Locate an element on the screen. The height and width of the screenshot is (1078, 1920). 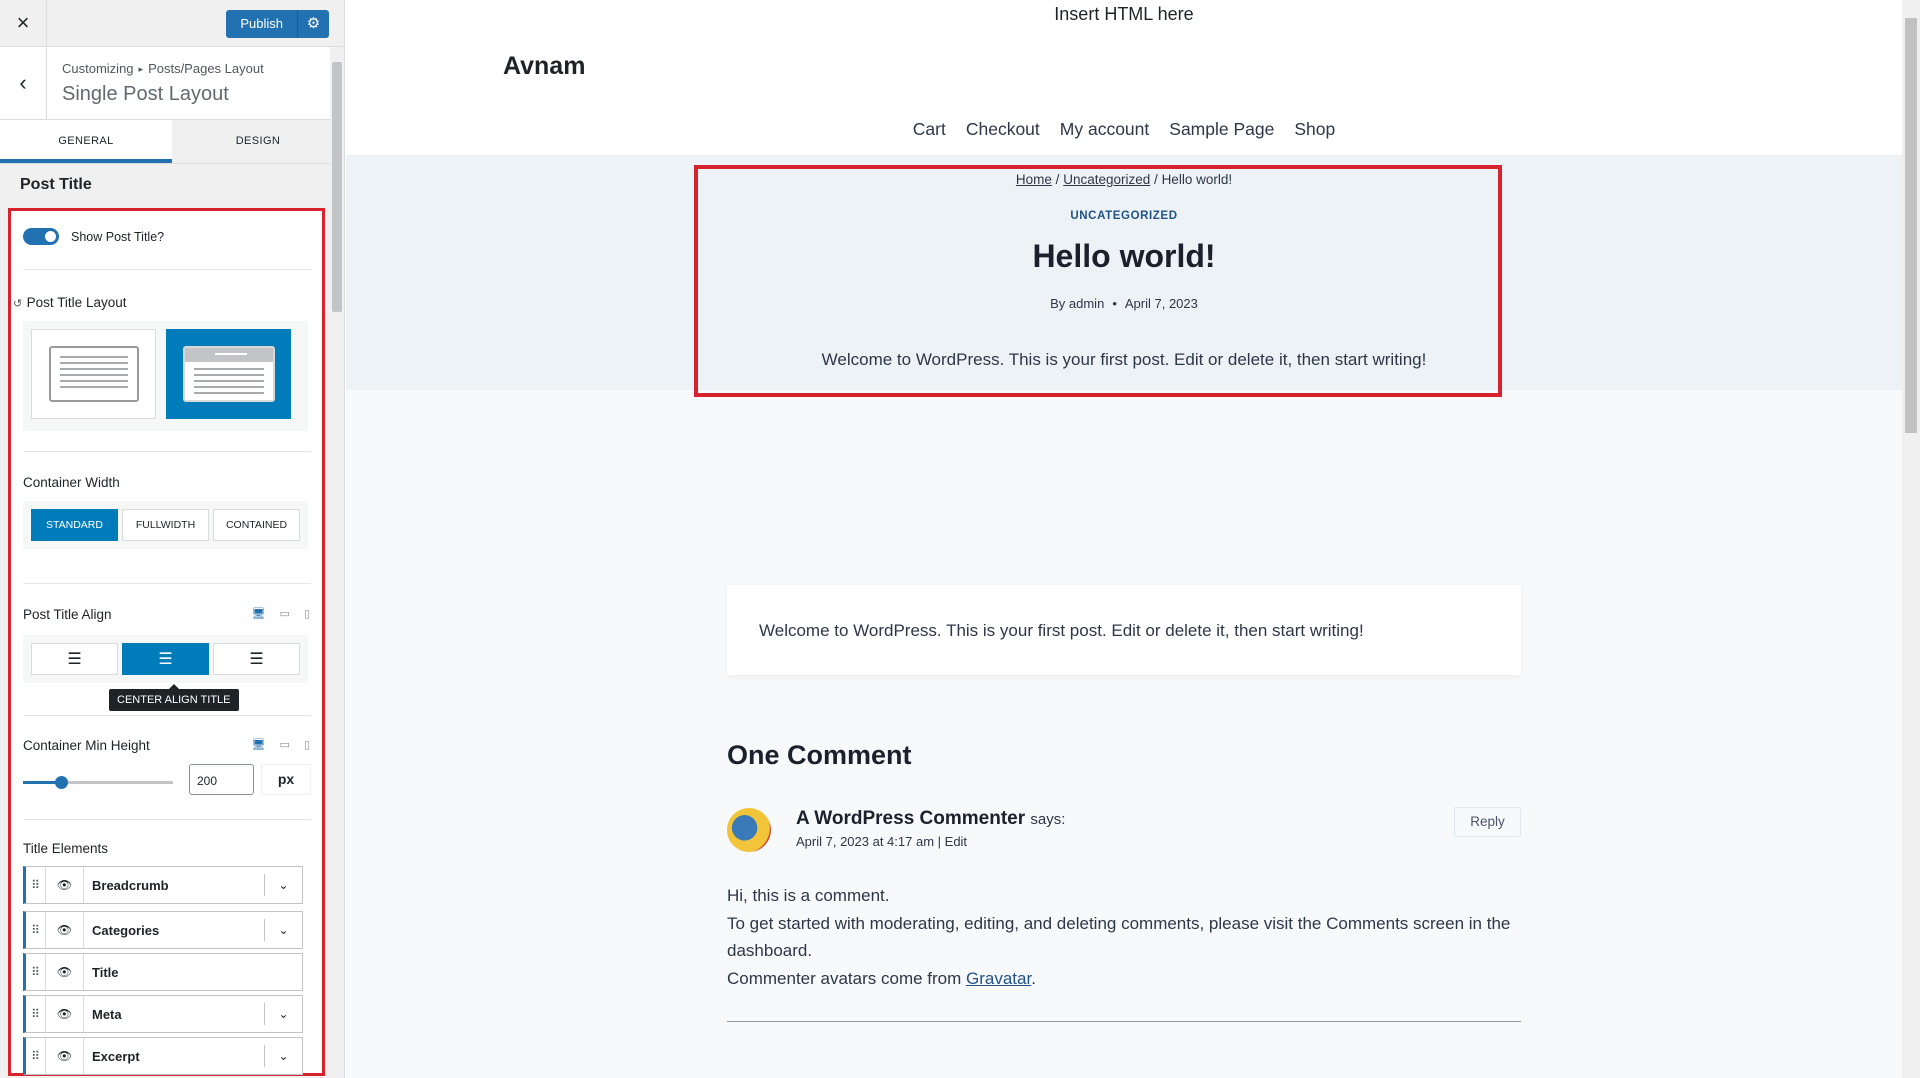
sidebar-scrollbar-thumb is located at coordinates (337, 187).